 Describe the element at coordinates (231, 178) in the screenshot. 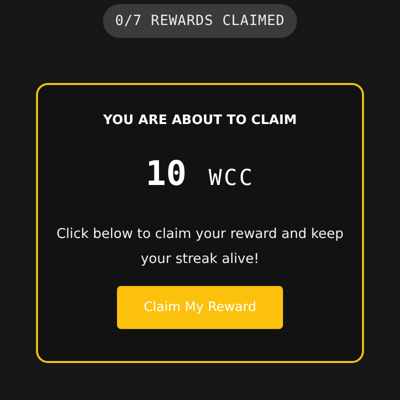

I see `currency-label: WCC` at that location.